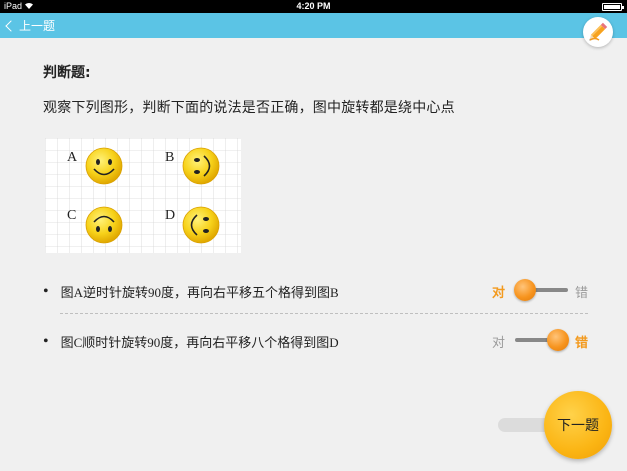 This screenshot has width=627, height=471. Describe the element at coordinates (37, 26) in the screenshot. I see `back-label: 上一题` at that location.